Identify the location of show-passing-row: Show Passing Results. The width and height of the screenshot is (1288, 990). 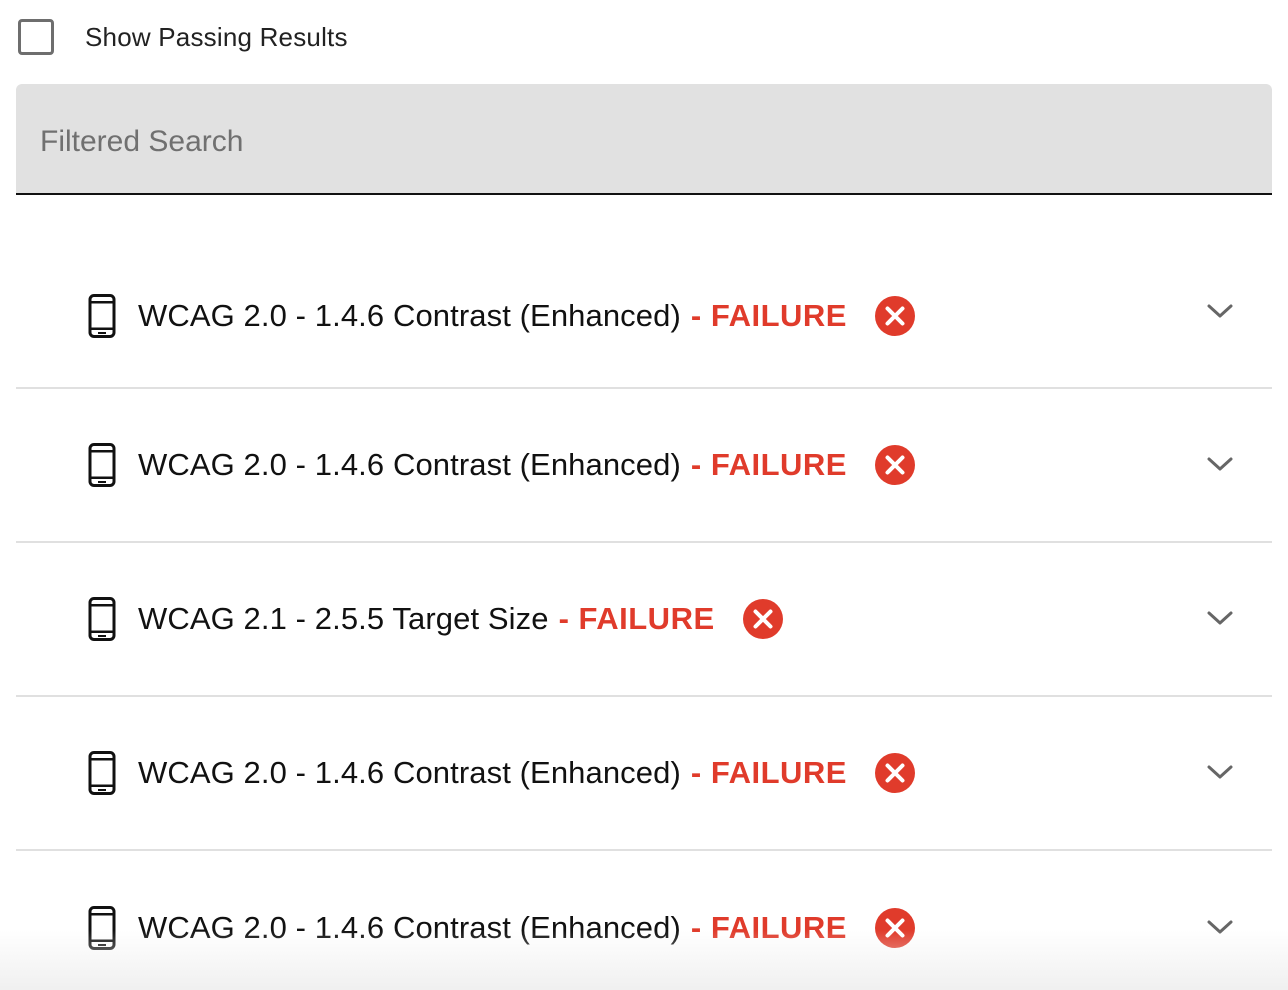
(183, 37).